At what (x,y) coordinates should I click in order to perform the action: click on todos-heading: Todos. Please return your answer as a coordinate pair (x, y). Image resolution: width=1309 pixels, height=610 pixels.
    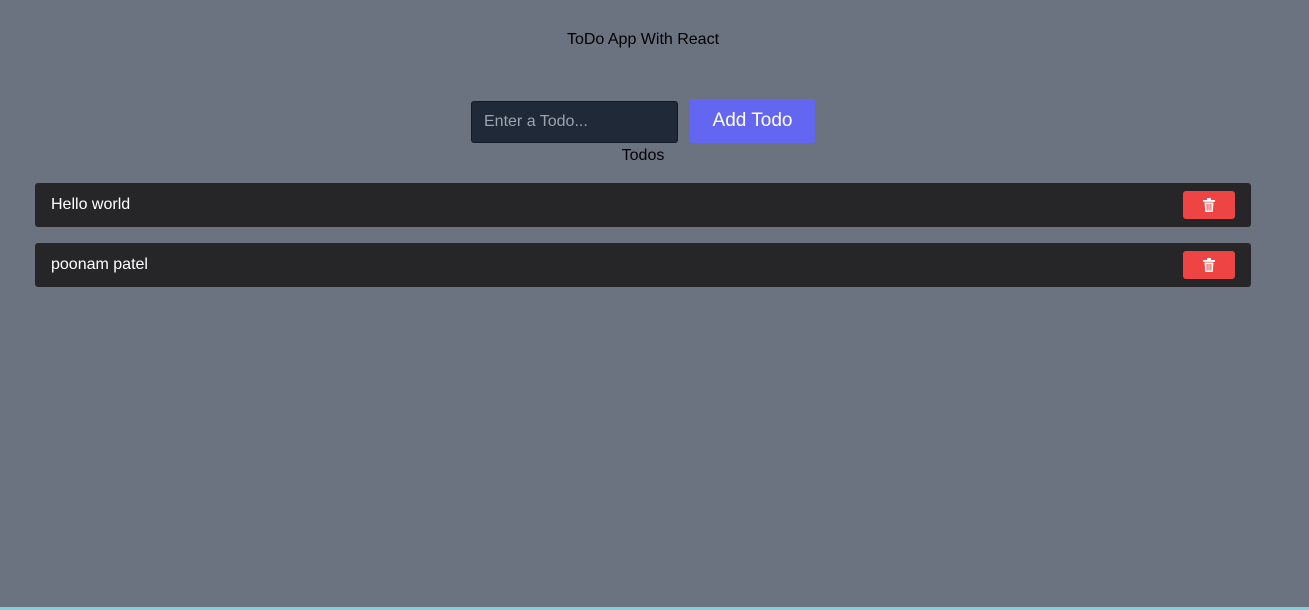
    Looking at the image, I should click on (643, 155).